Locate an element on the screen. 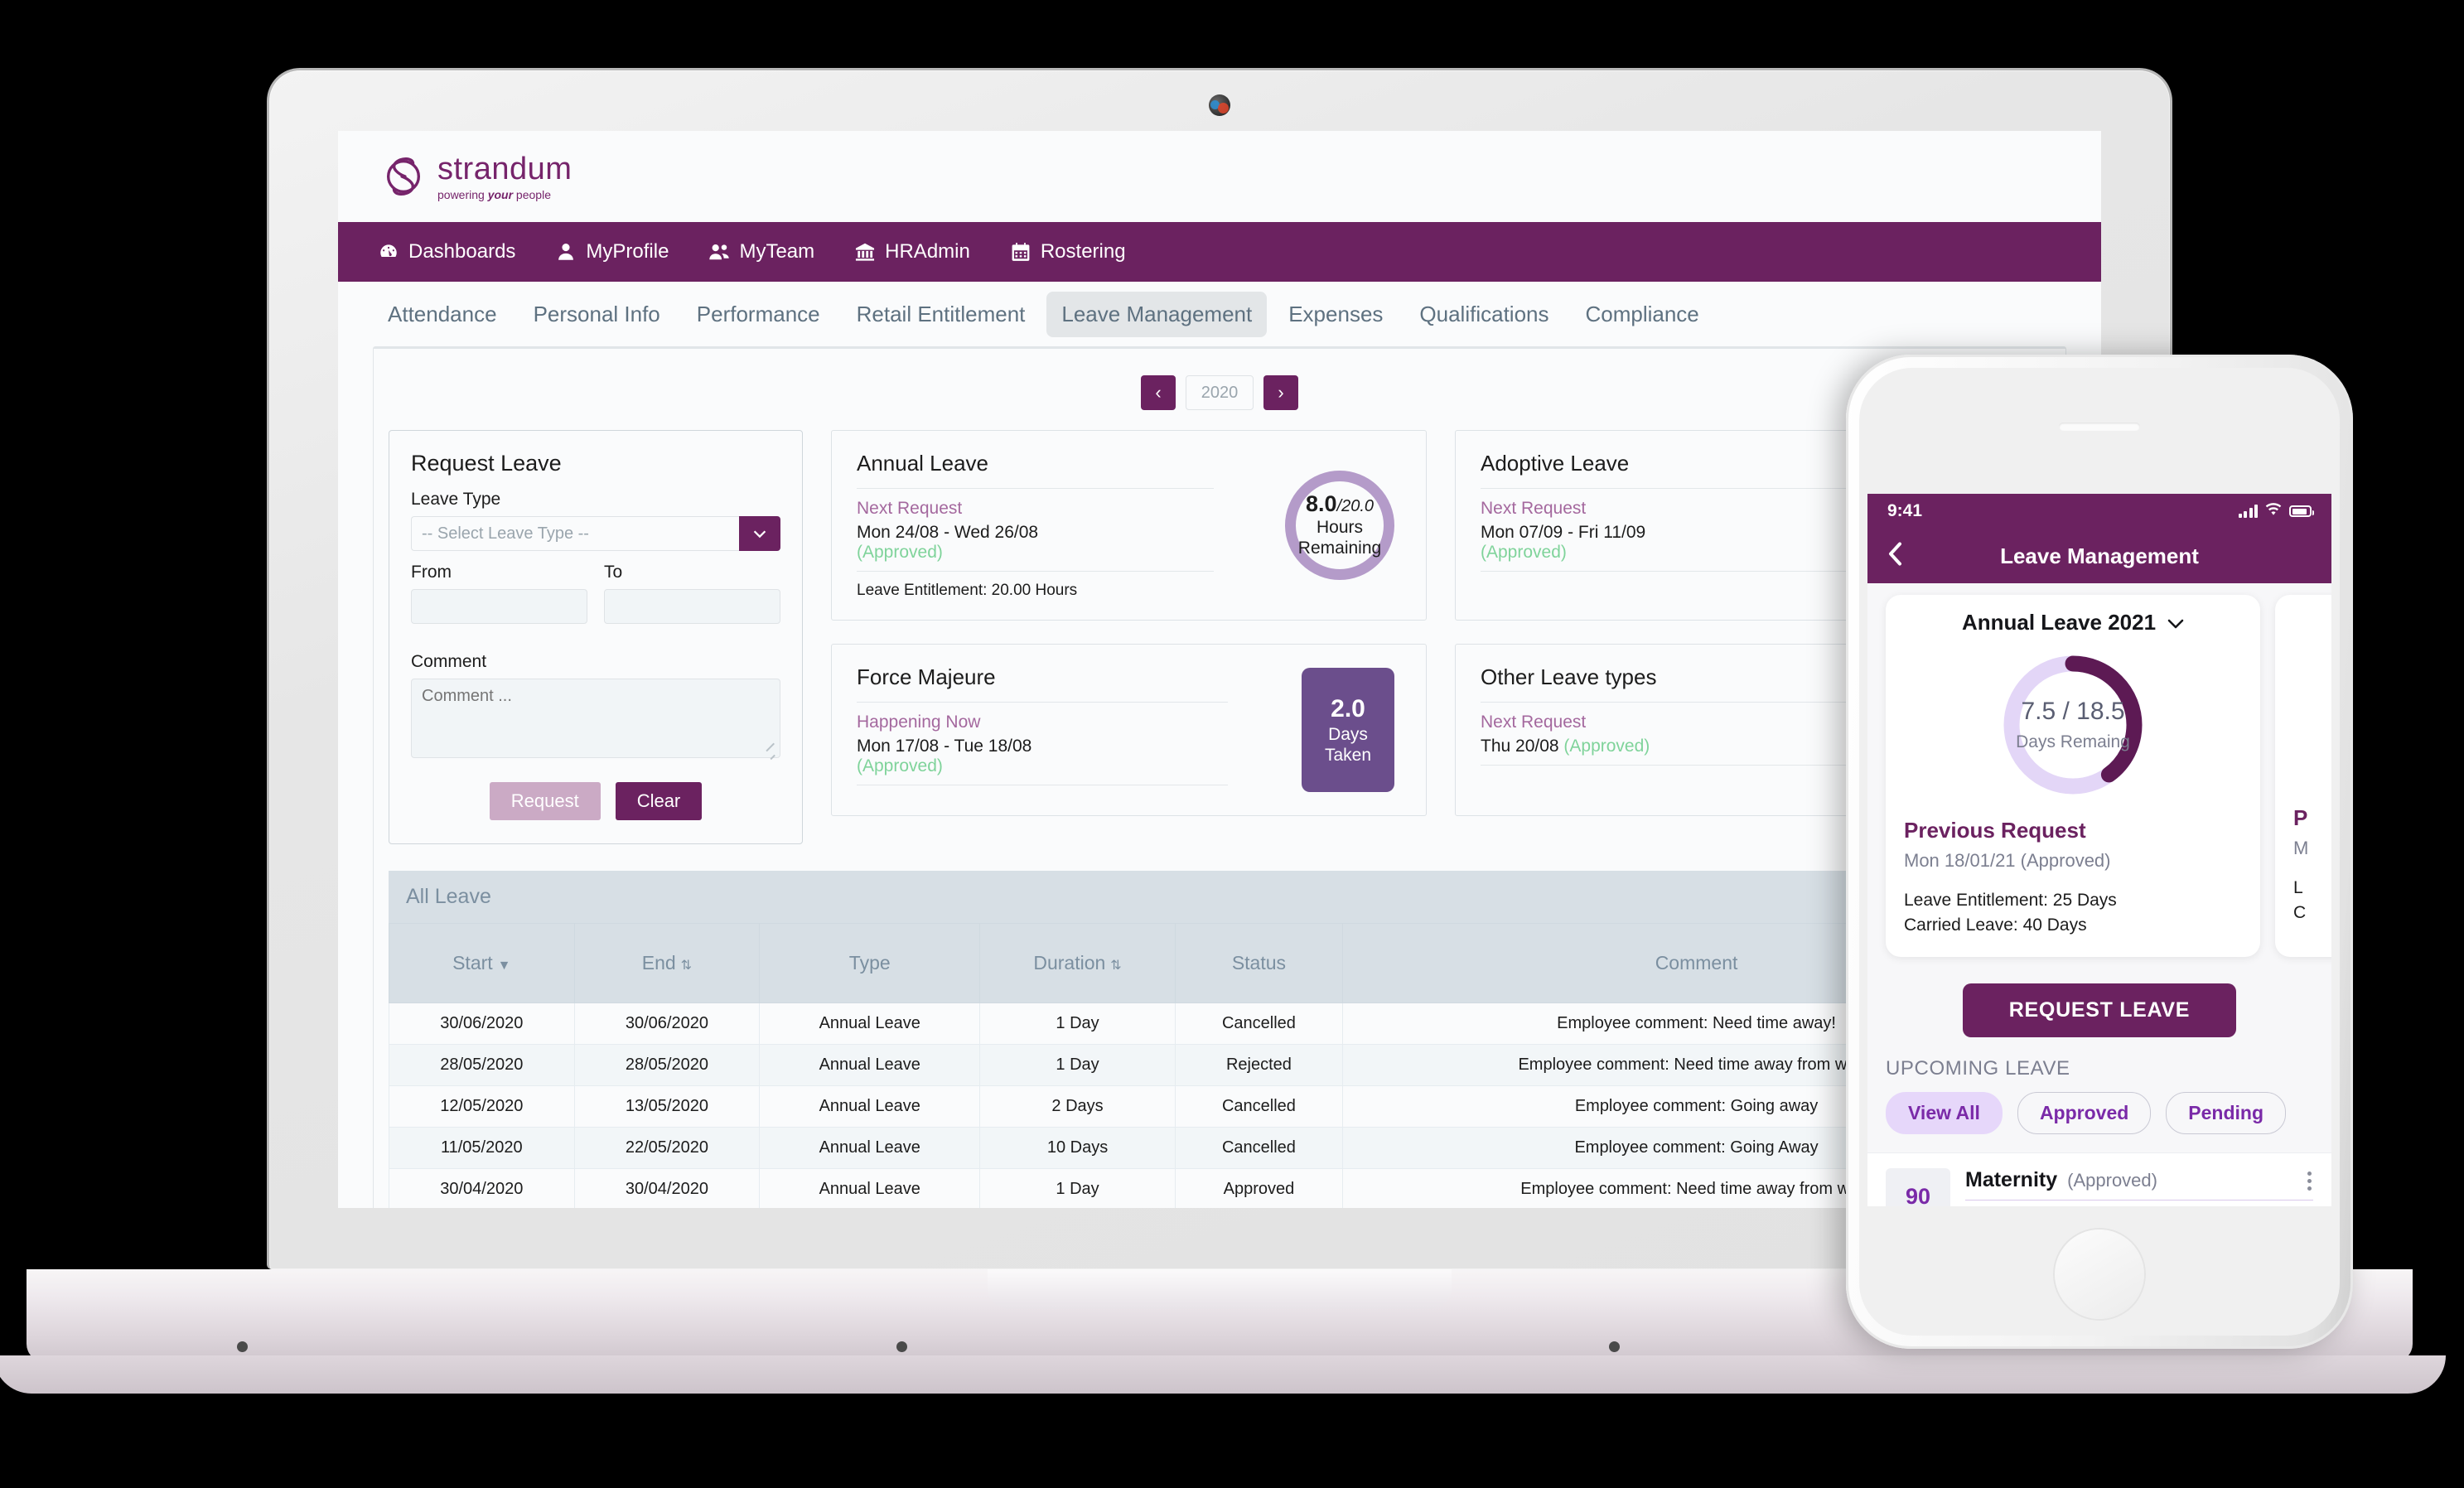 Image resolution: width=2464 pixels, height=1488 pixels. prev-year-button: ‹ is located at coordinates (1158, 392).